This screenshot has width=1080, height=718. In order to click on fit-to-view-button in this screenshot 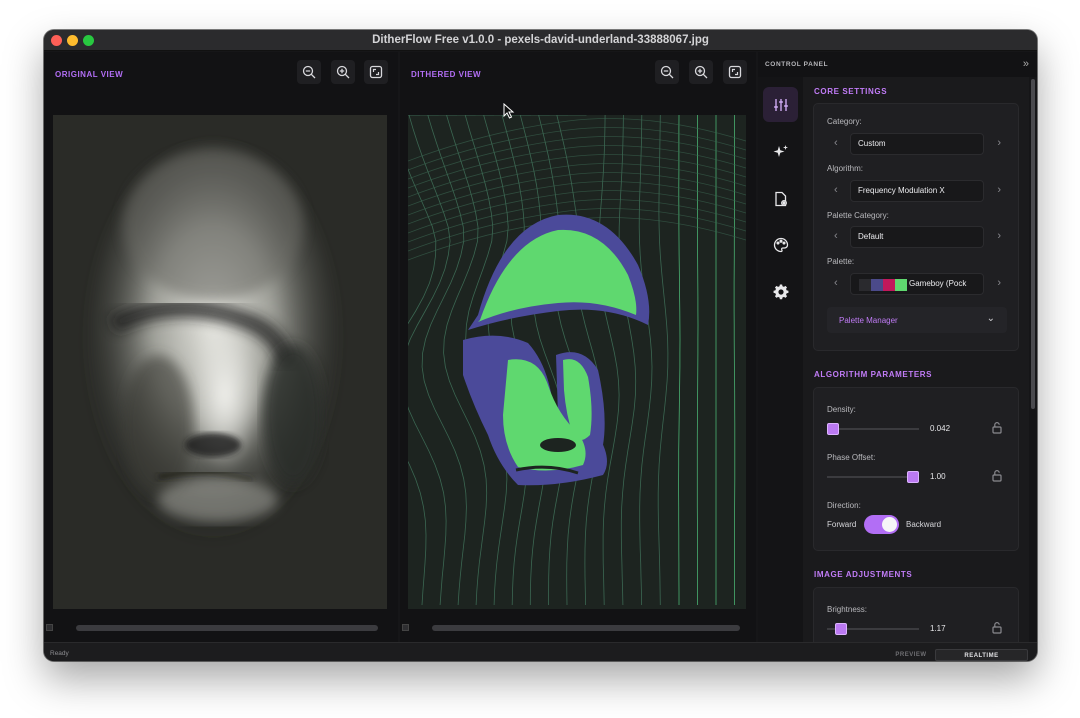, I will do `click(376, 72)`.